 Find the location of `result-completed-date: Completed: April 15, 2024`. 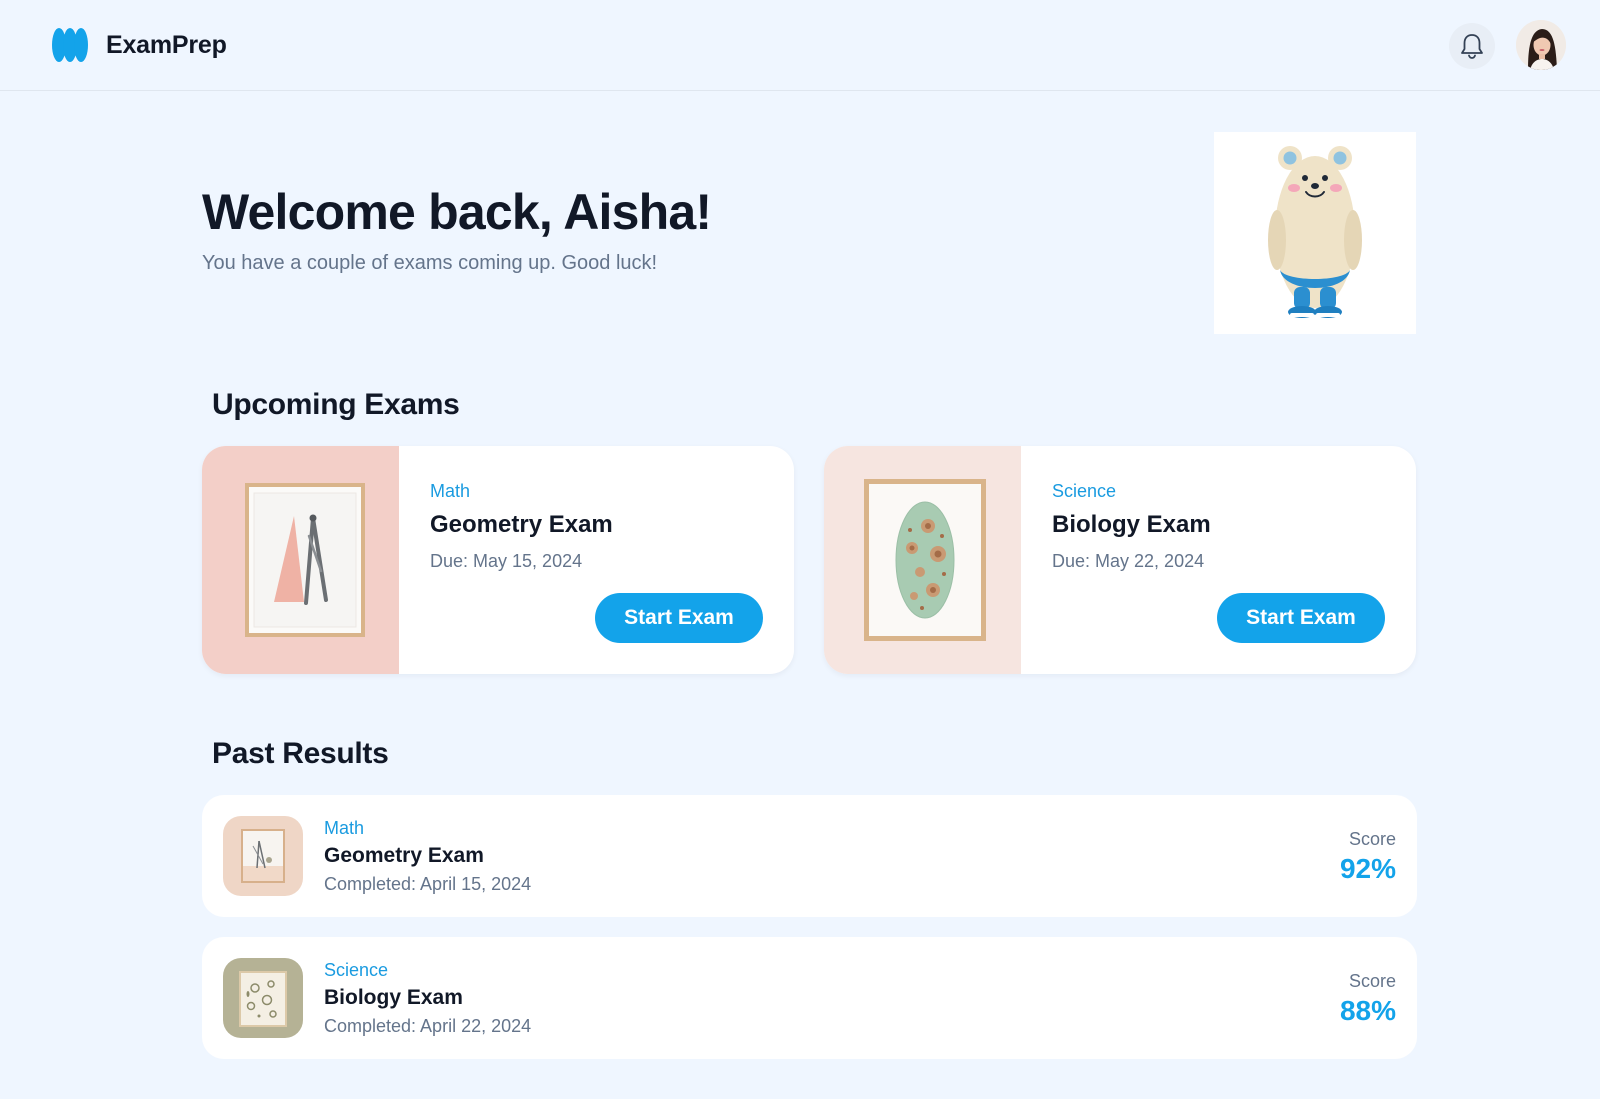

result-completed-date: Completed: April 15, 2024 is located at coordinates (428, 884).